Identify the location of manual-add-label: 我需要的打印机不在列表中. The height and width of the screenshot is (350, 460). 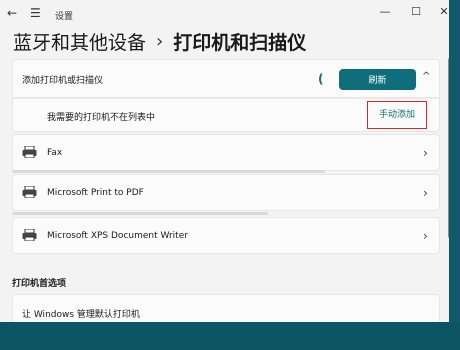
(101, 118).